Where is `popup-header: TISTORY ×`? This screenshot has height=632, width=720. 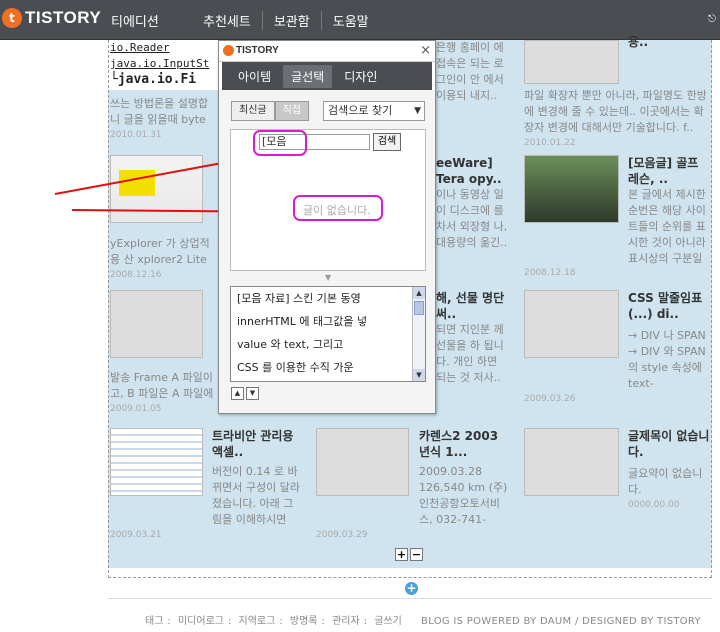 popup-header: TISTORY × is located at coordinates (327, 51).